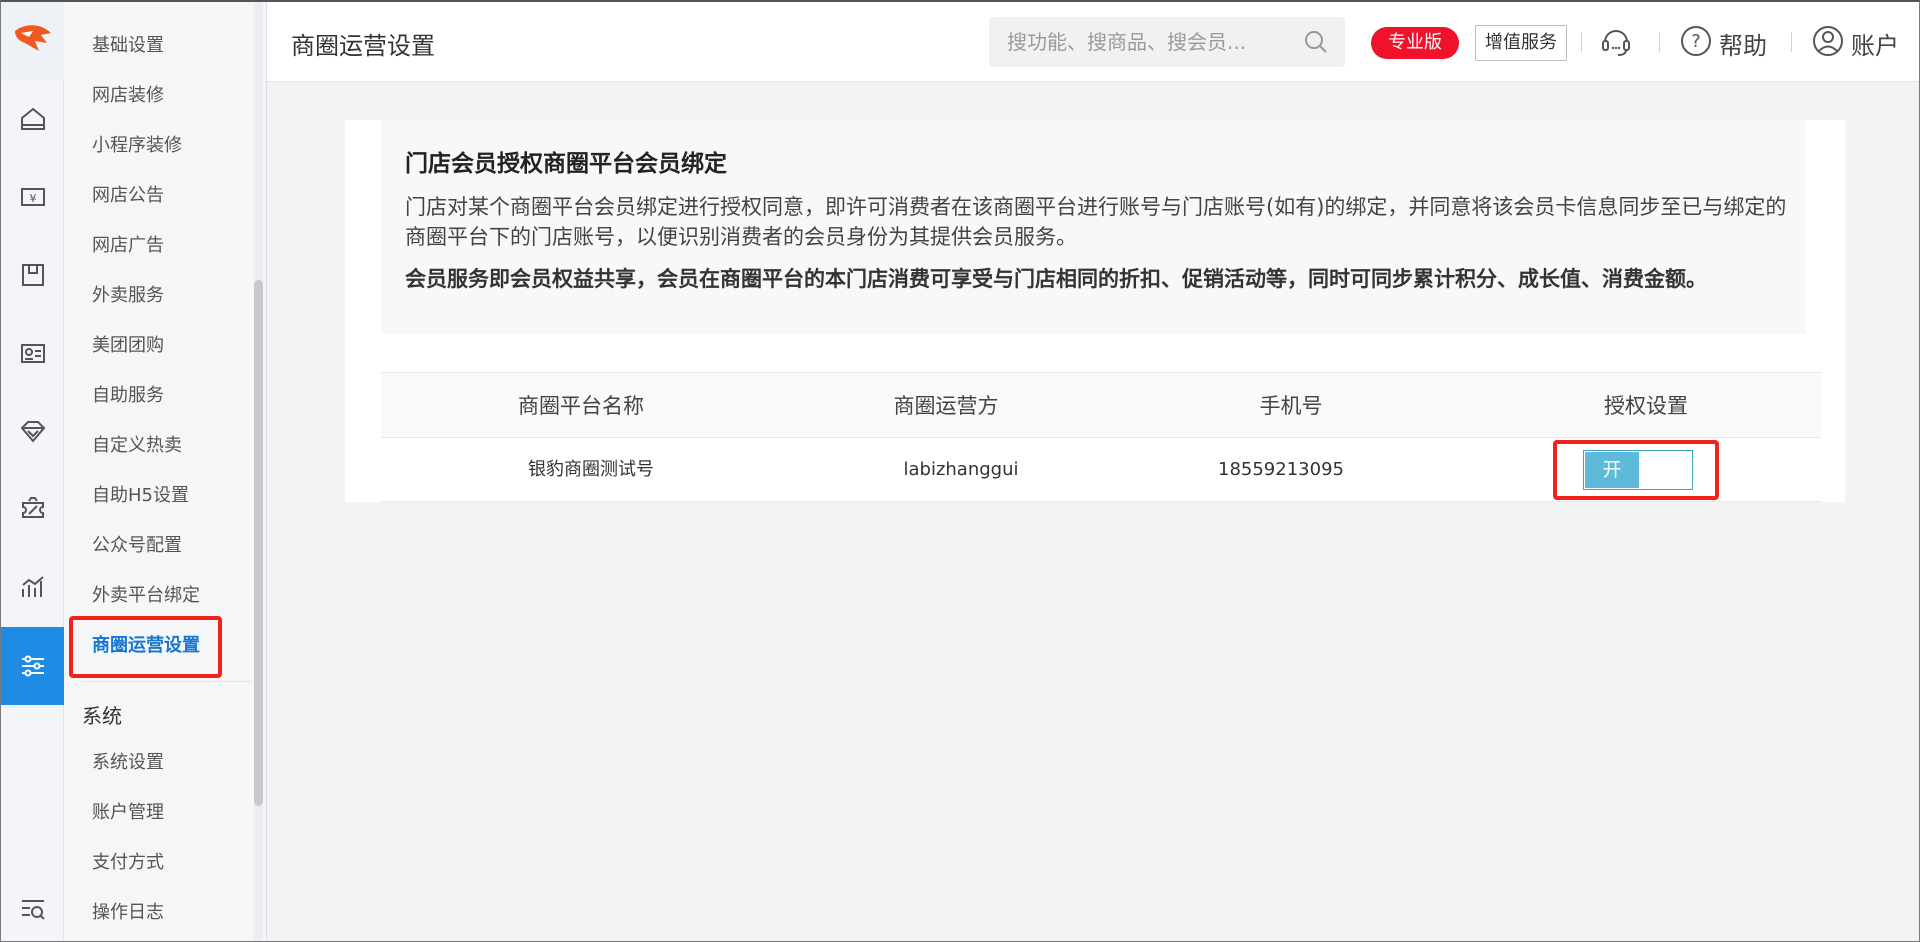 Image resolution: width=1920 pixels, height=942 pixels. I want to click on app-logo, so click(32, 41).